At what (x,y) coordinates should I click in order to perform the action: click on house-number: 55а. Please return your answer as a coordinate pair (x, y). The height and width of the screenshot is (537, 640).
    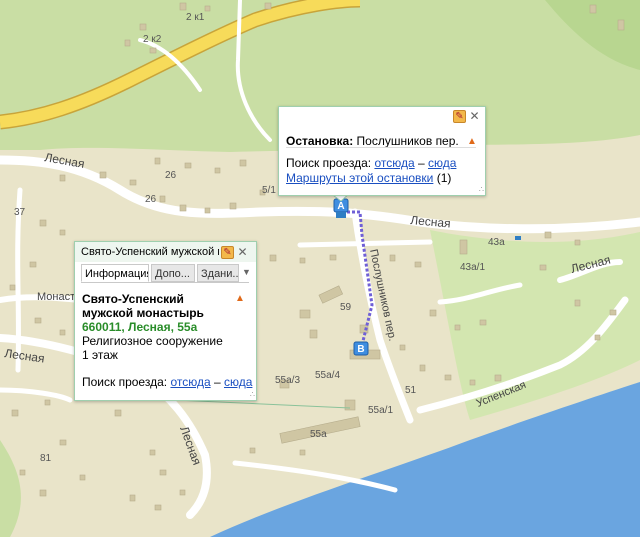
    Looking at the image, I should click on (318, 434).